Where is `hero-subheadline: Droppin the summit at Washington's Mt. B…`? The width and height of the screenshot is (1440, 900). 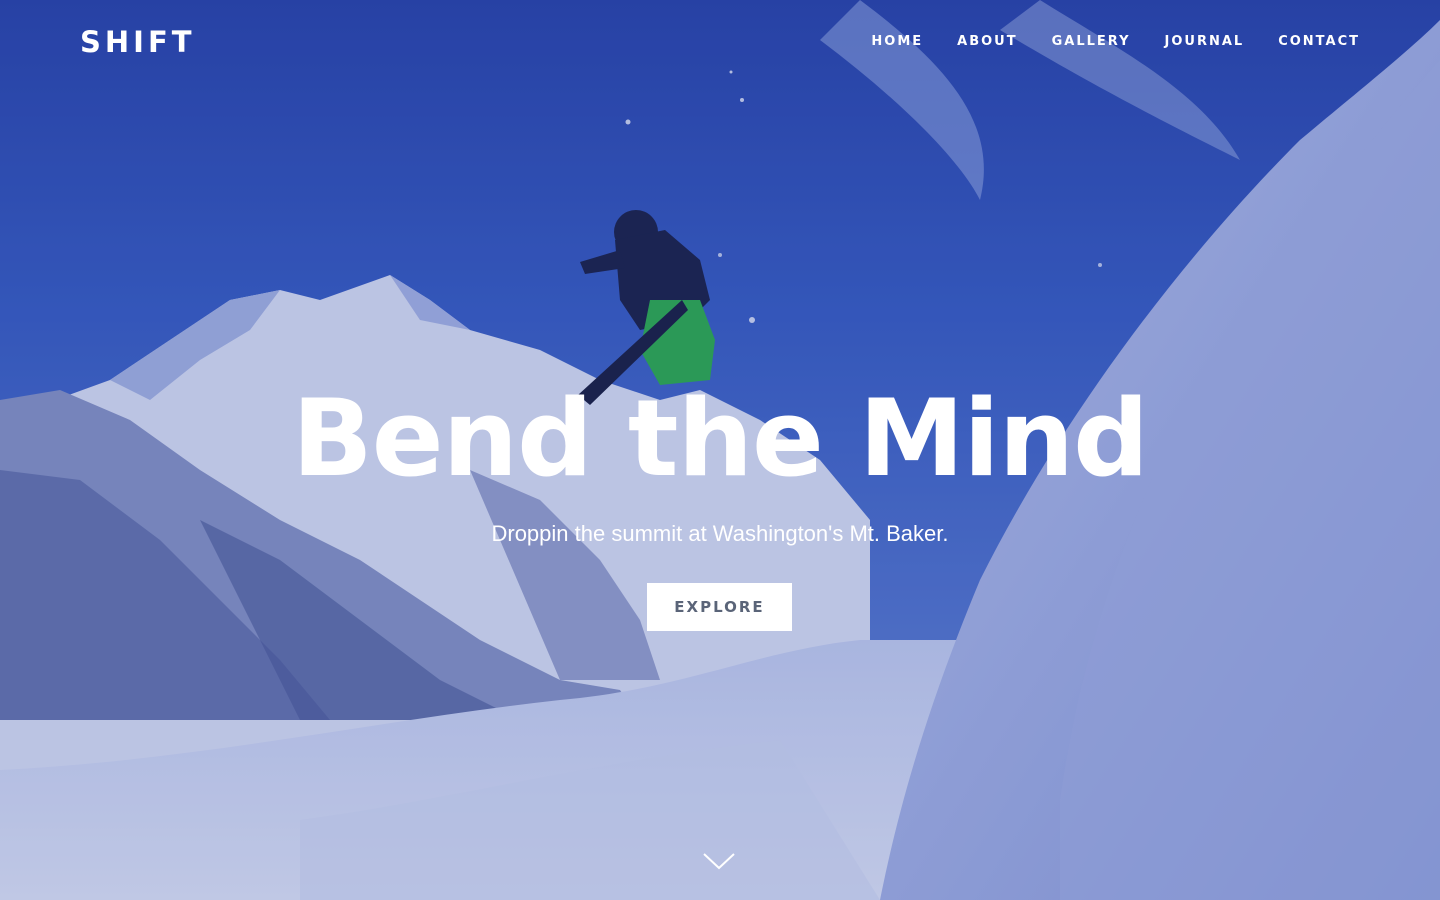 hero-subheadline: Droppin the summit at Washington's Mt. B… is located at coordinates (720, 533).